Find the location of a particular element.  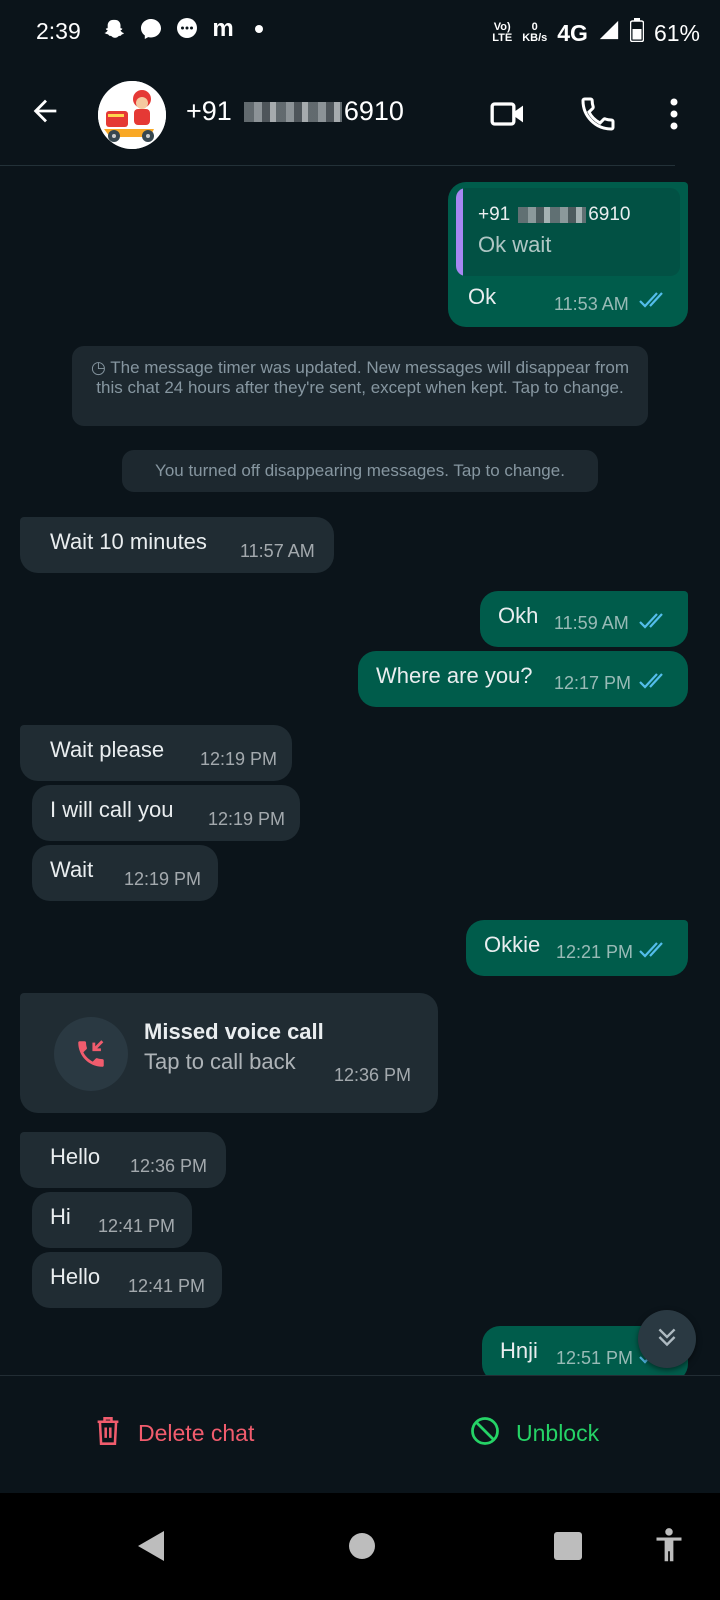

message-text: Wait please is located at coordinates (107, 749).